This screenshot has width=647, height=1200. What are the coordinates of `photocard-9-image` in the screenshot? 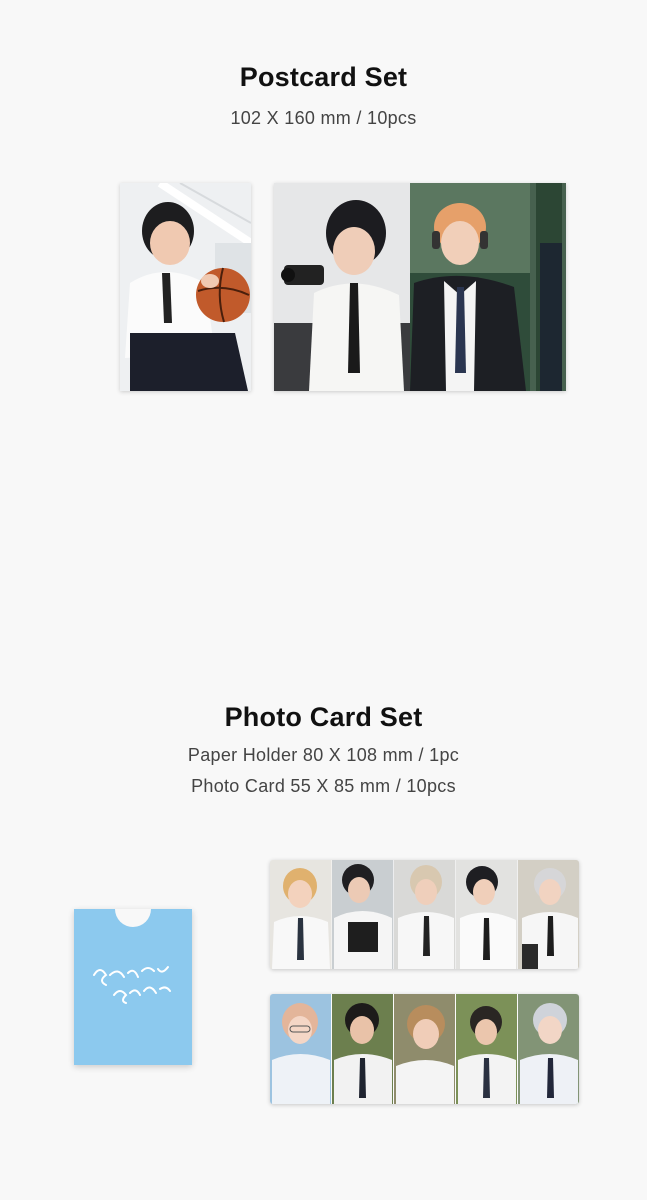 It's located at (486, 1049).